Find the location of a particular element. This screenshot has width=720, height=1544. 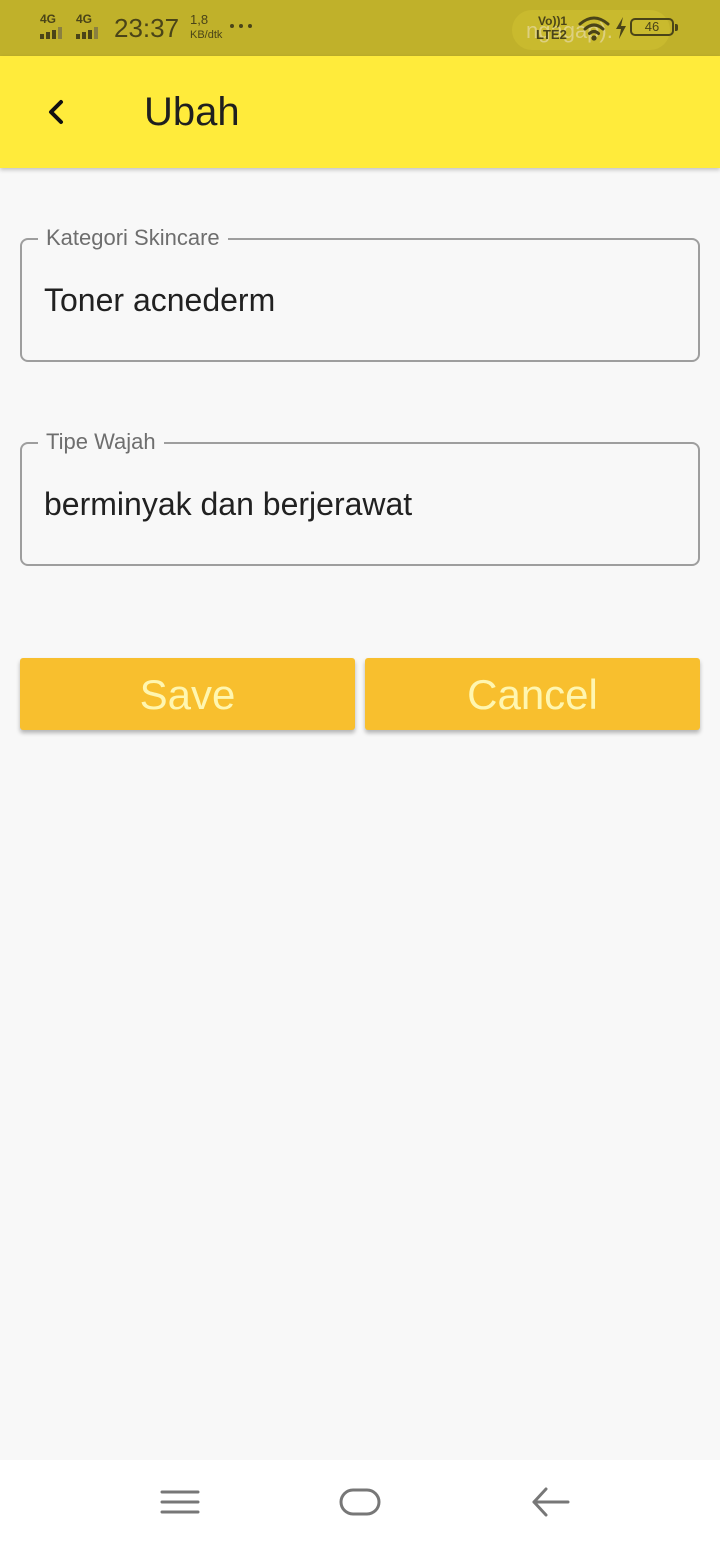

volte-label: Vo))1 is located at coordinates (553, 21).